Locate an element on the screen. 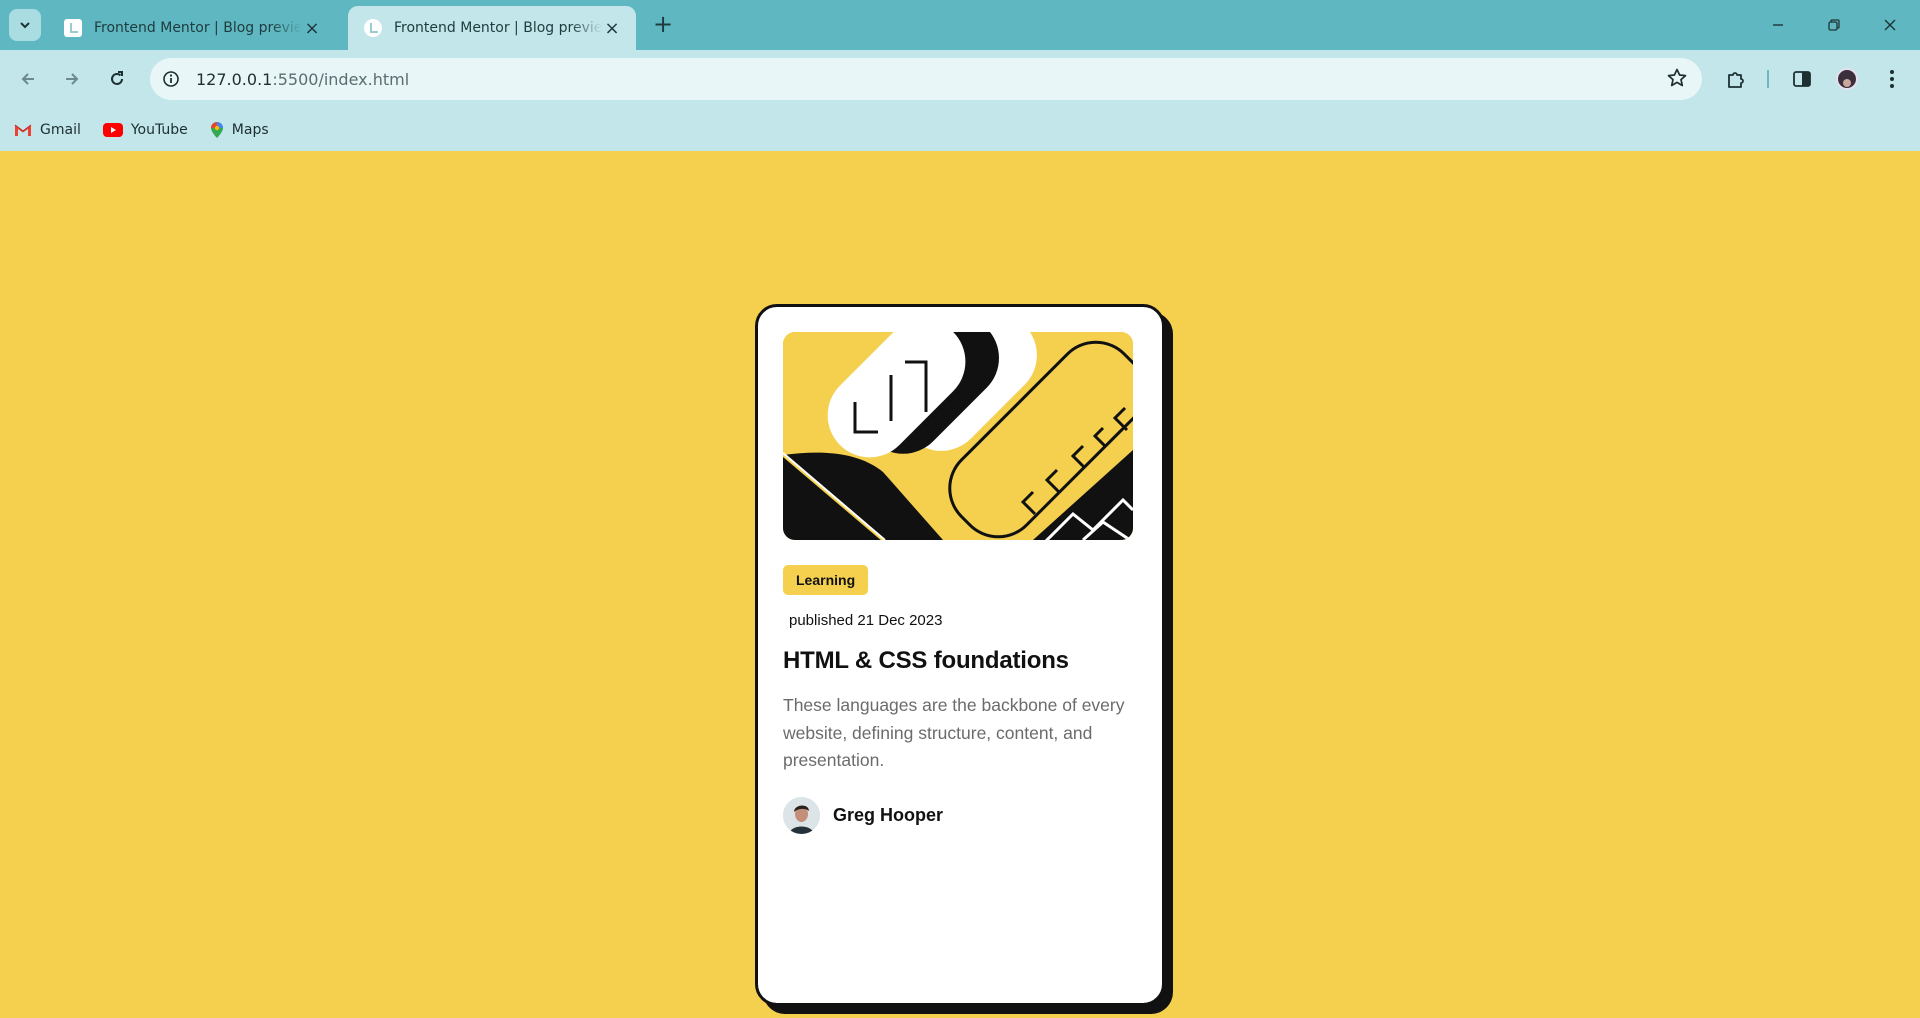 The height and width of the screenshot is (1018, 1920). tab-search-button is located at coordinates (25, 25).